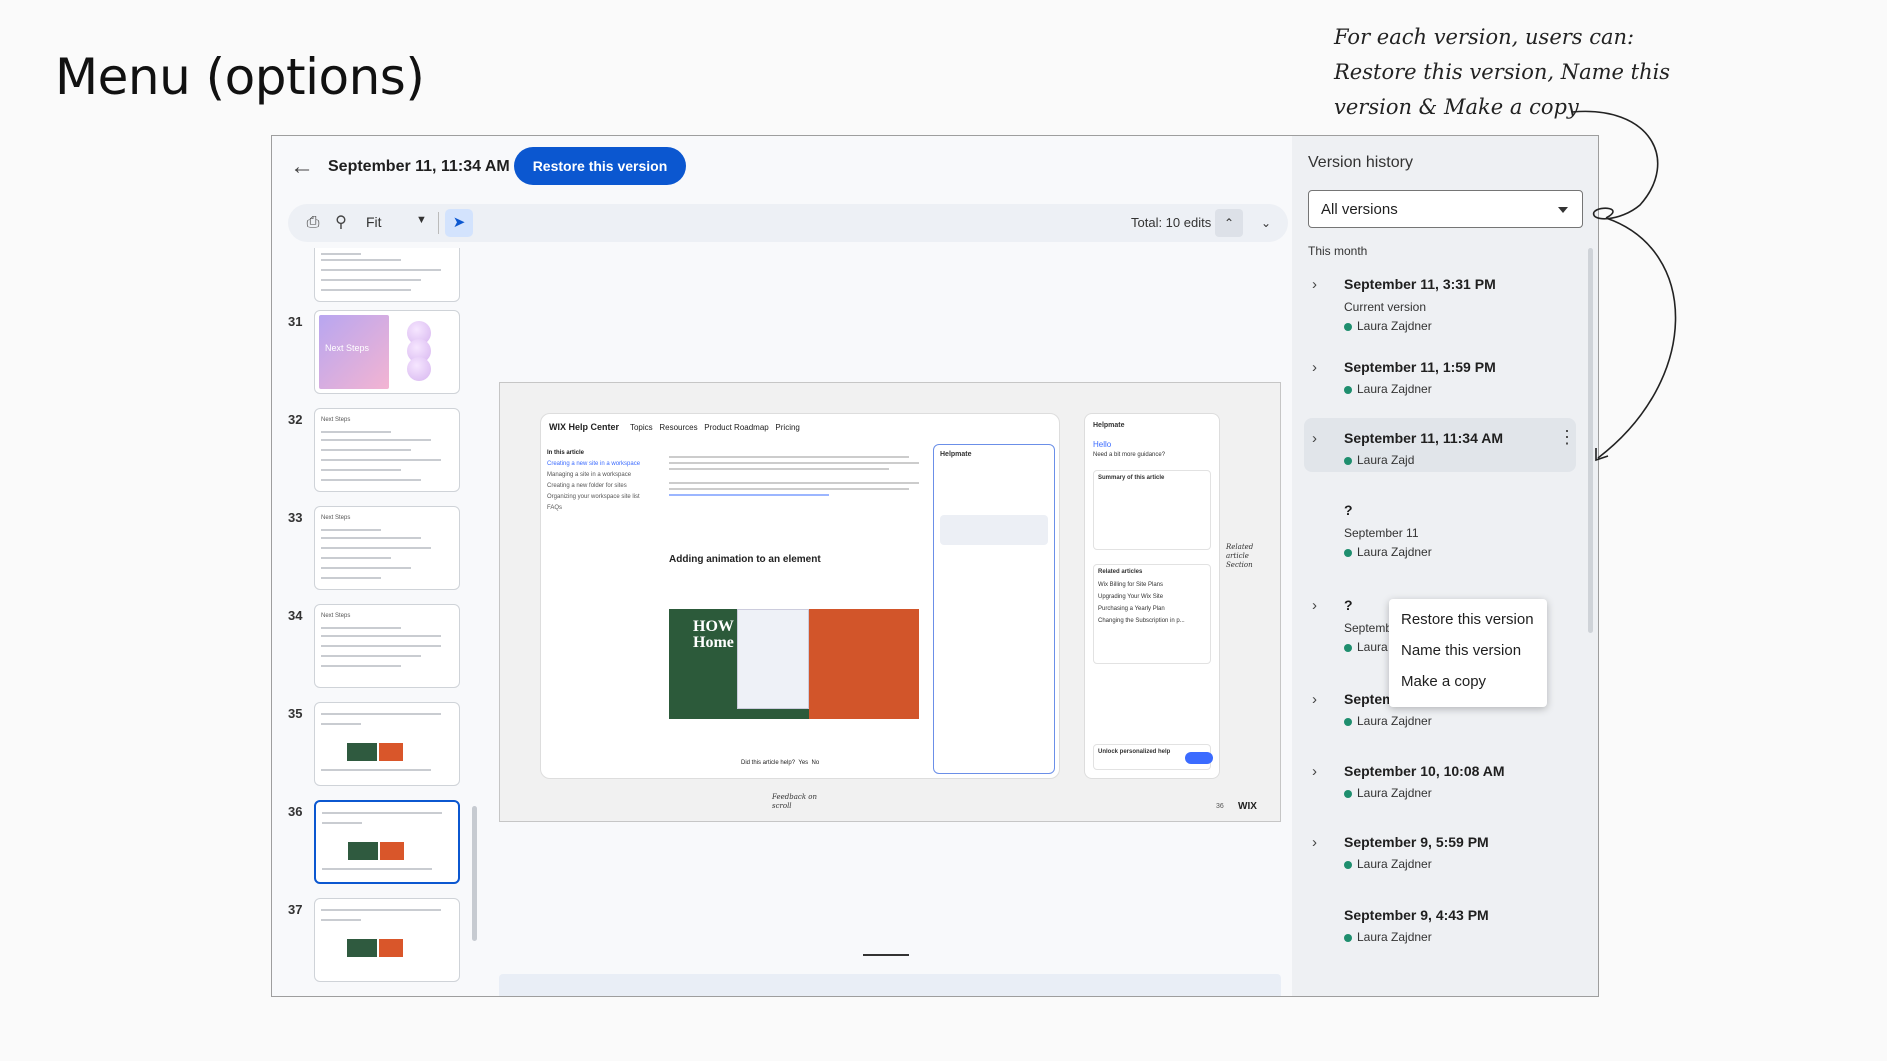  What do you see at coordinates (1266, 223) in the screenshot?
I see `chevron-down-icon: ⌄` at bounding box center [1266, 223].